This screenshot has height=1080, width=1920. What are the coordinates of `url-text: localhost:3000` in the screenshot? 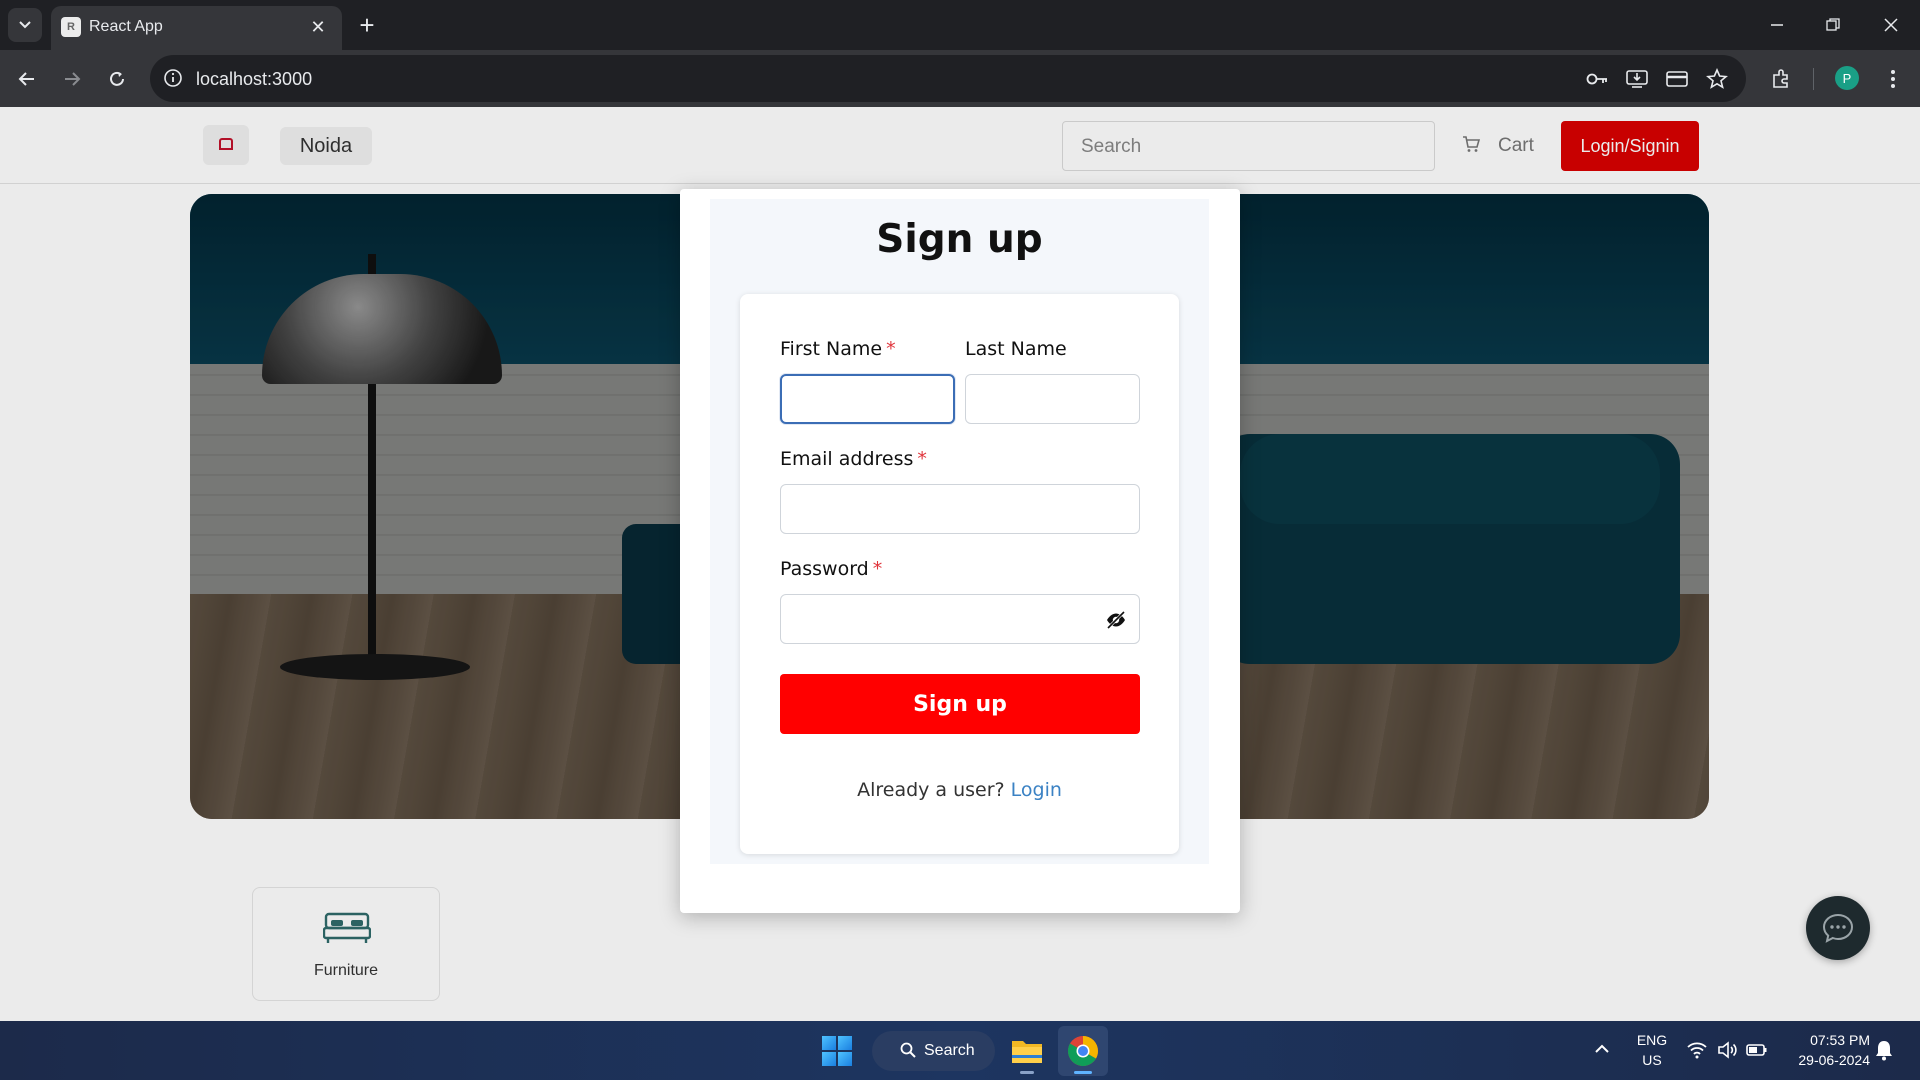 It's located at (254, 79).